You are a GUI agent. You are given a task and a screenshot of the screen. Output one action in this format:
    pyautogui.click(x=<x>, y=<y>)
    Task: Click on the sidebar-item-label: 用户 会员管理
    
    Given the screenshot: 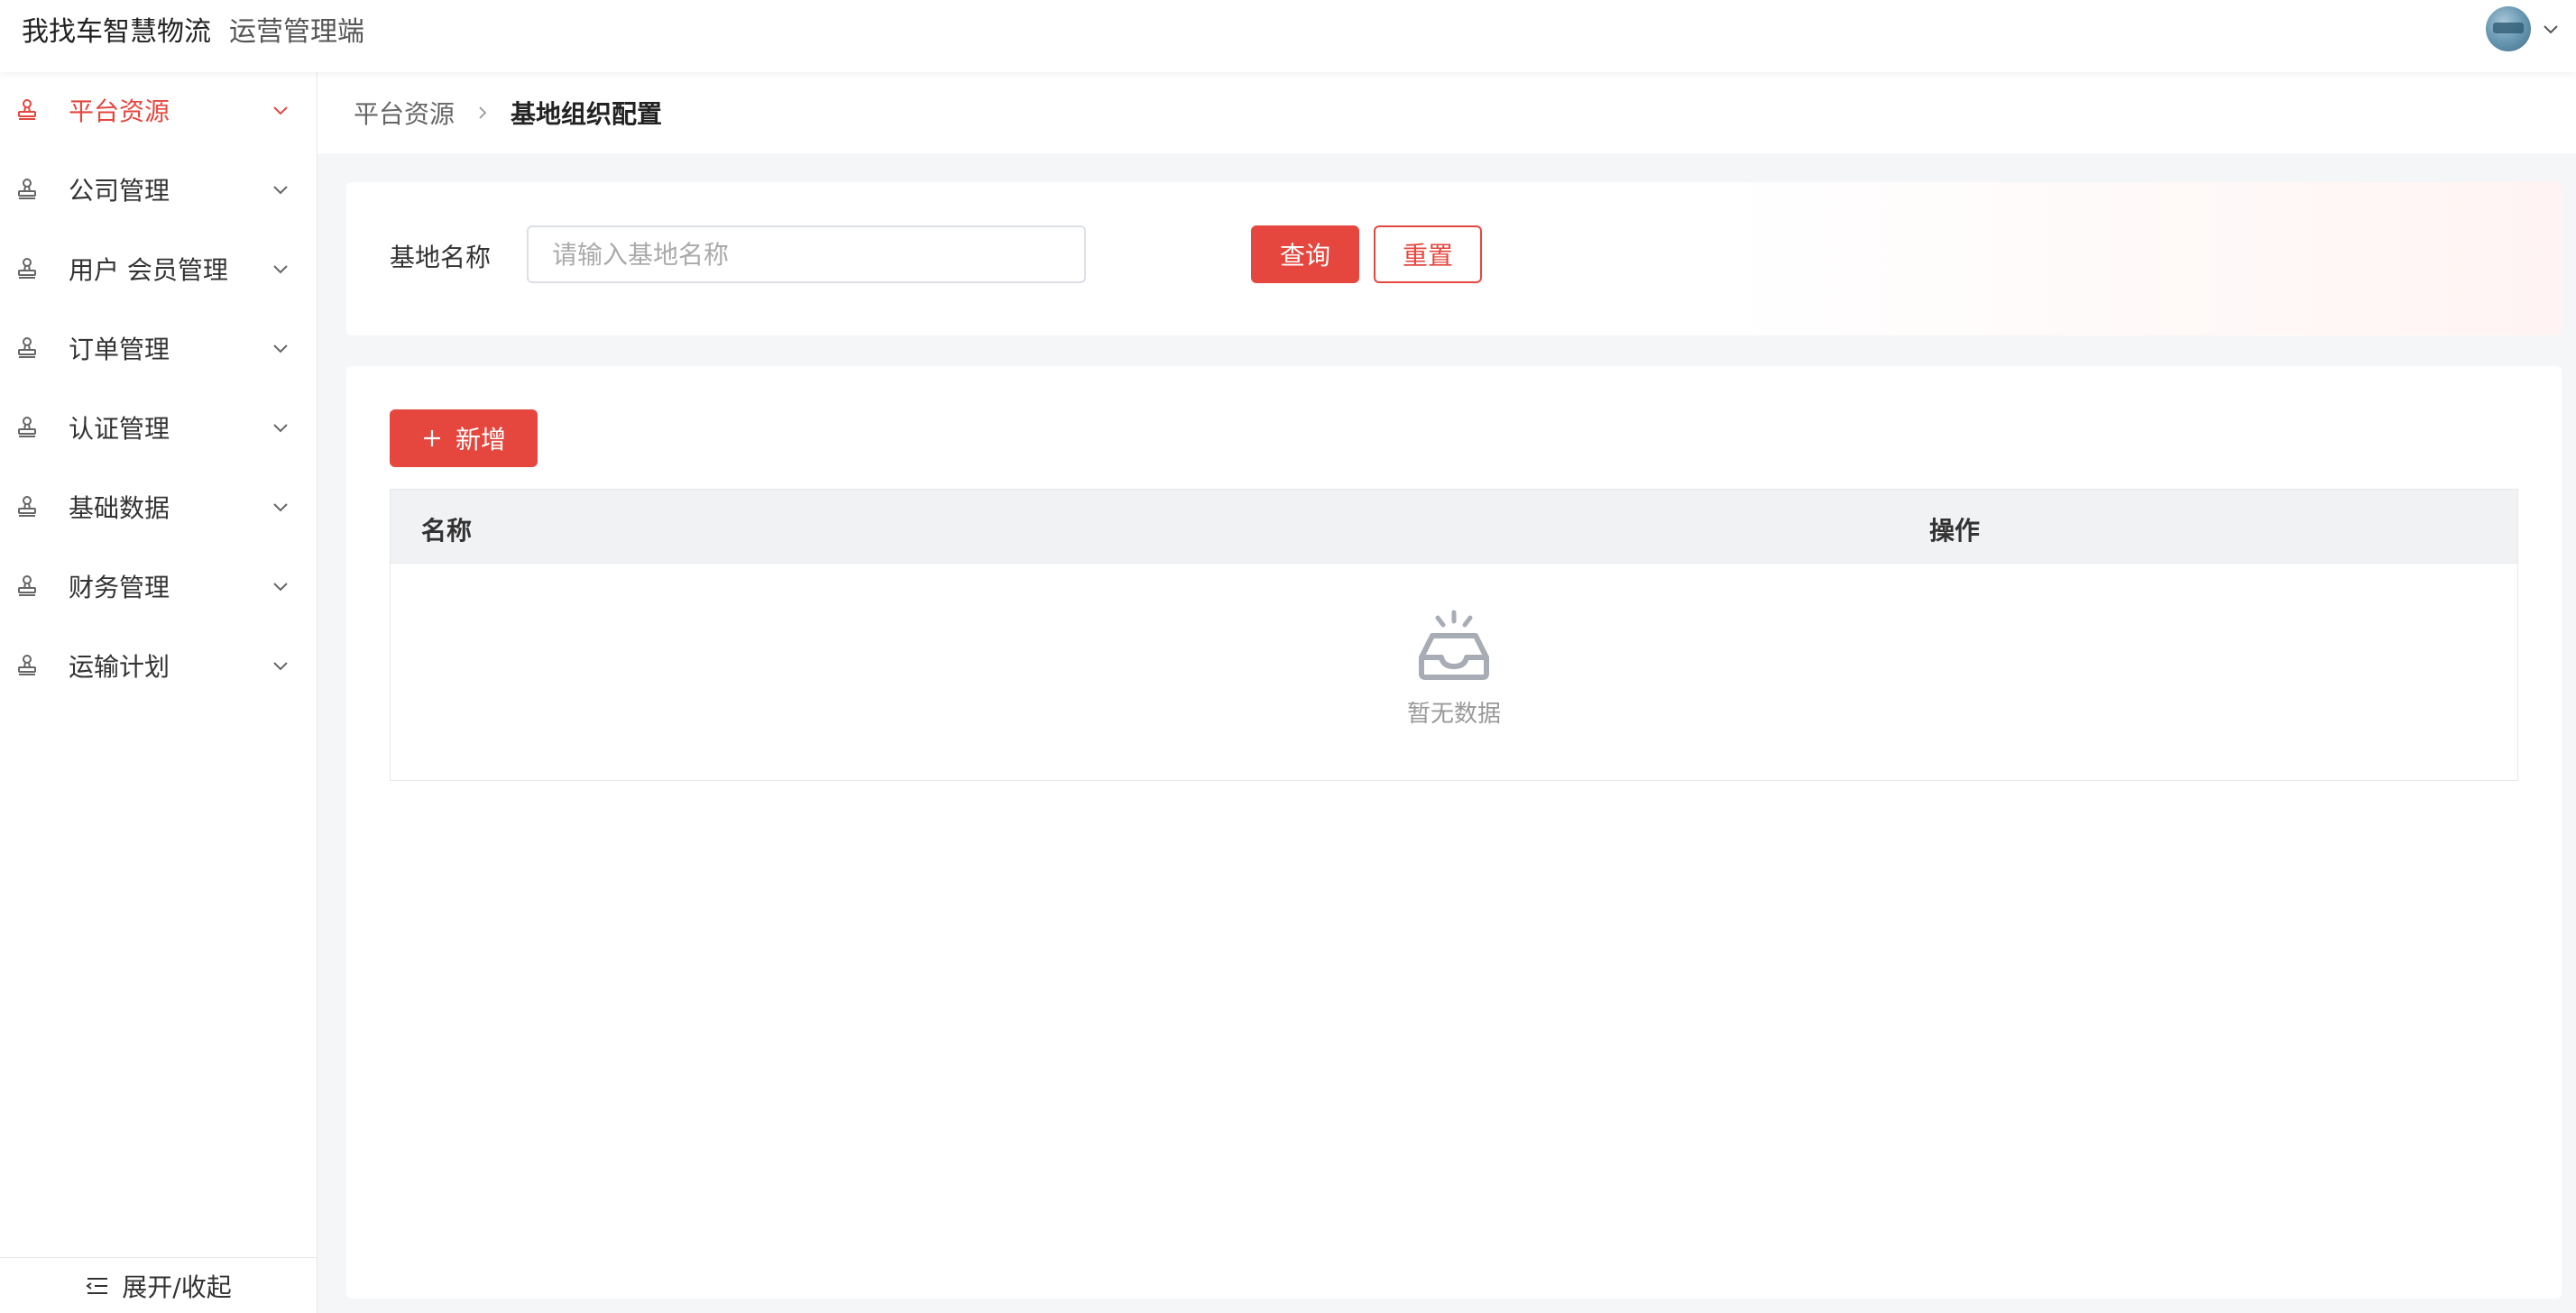 What is the action you would take?
    pyautogui.click(x=148, y=270)
    